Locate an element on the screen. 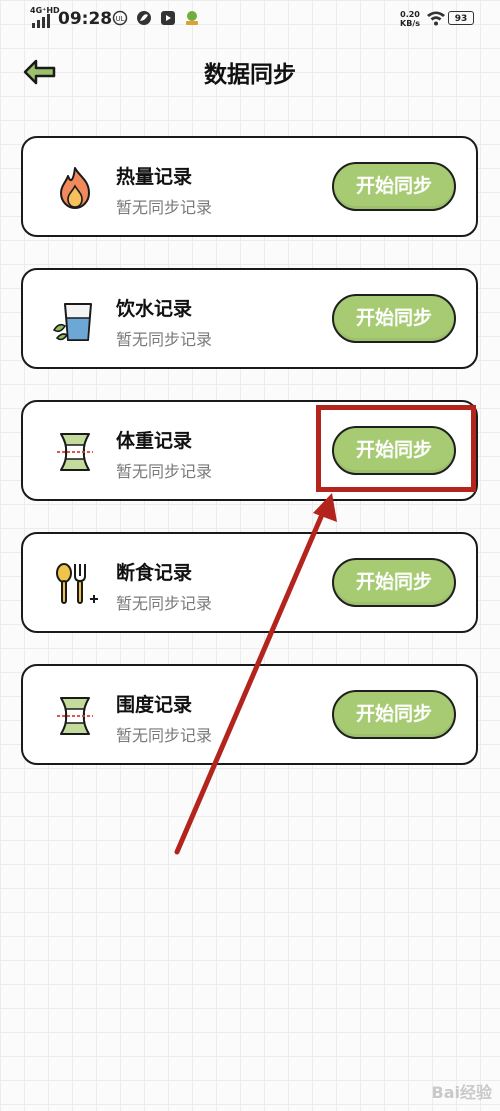 Image resolution: width=500 pixels, height=1111 pixels. wifi-icon is located at coordinates (436, 18).